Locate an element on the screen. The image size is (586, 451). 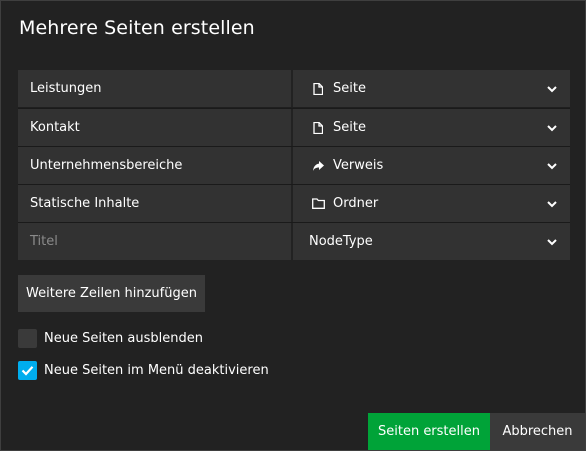
page-title-input: Kontakt is located at coordinates (155, 127).